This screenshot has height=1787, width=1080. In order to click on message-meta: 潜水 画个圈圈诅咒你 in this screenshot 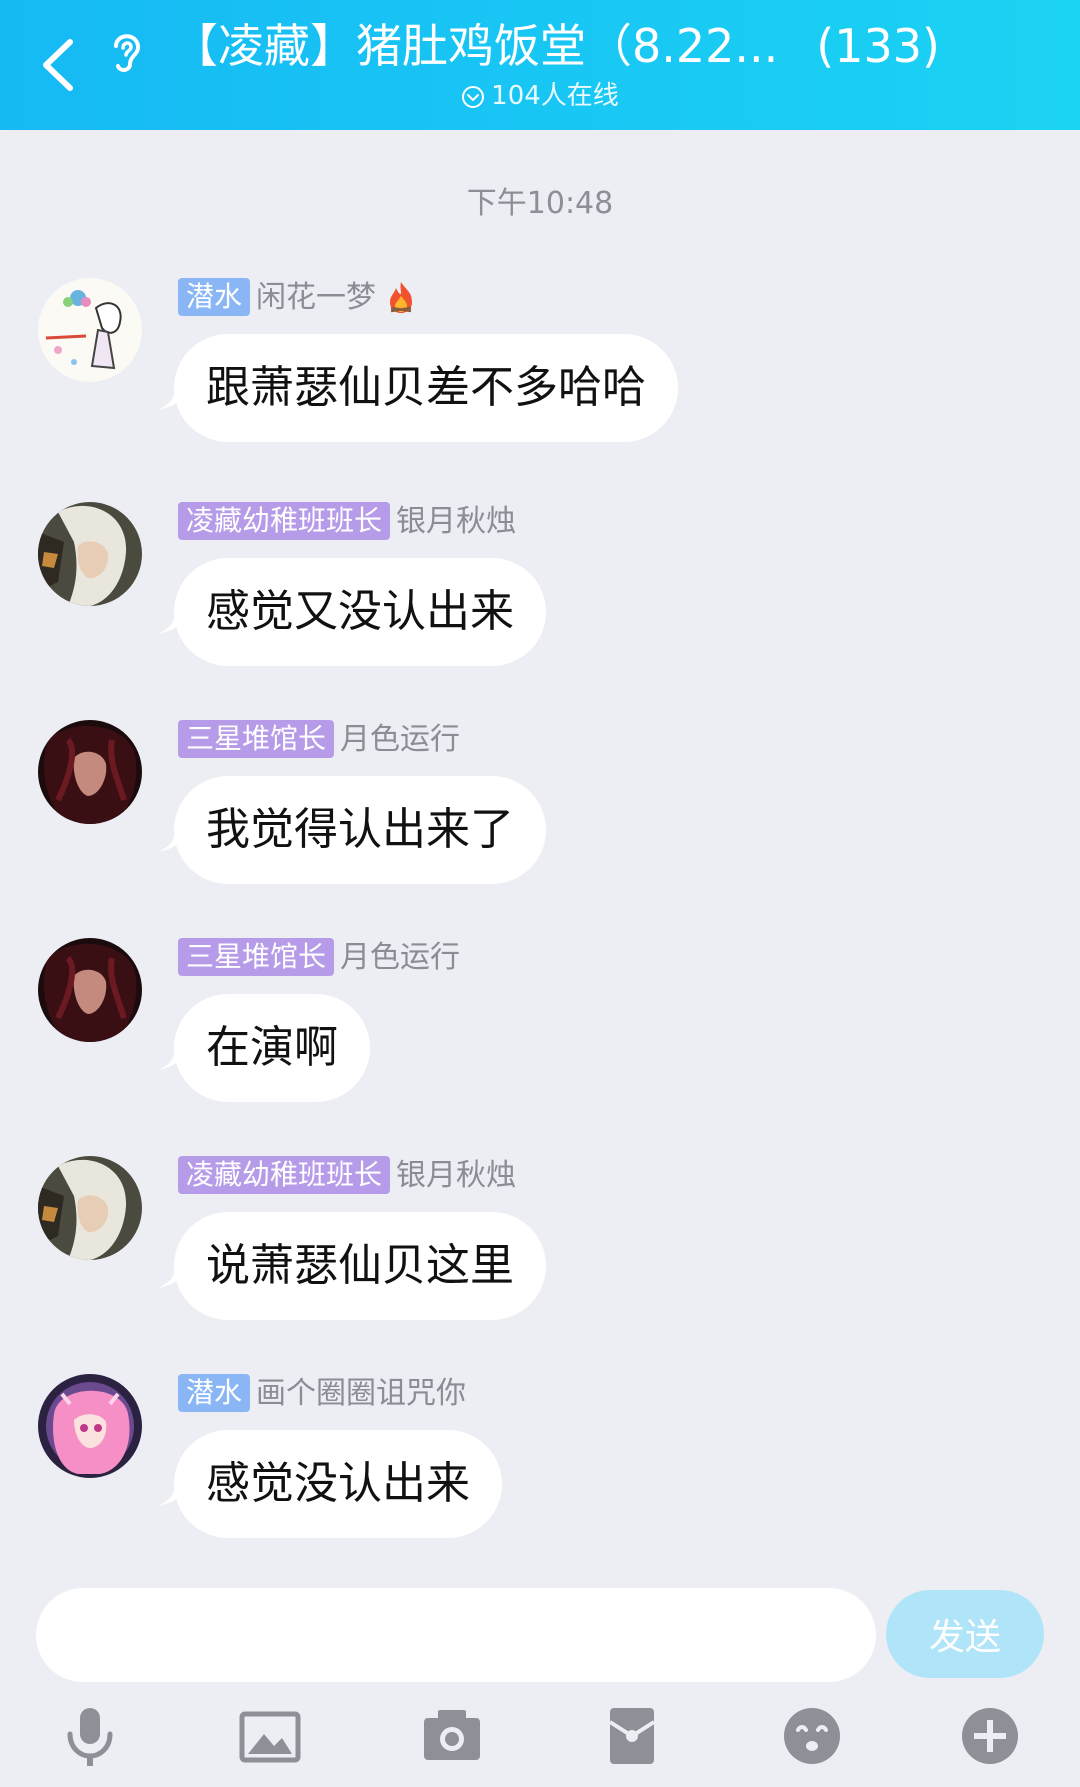, I will do `click(322, 1394)`.